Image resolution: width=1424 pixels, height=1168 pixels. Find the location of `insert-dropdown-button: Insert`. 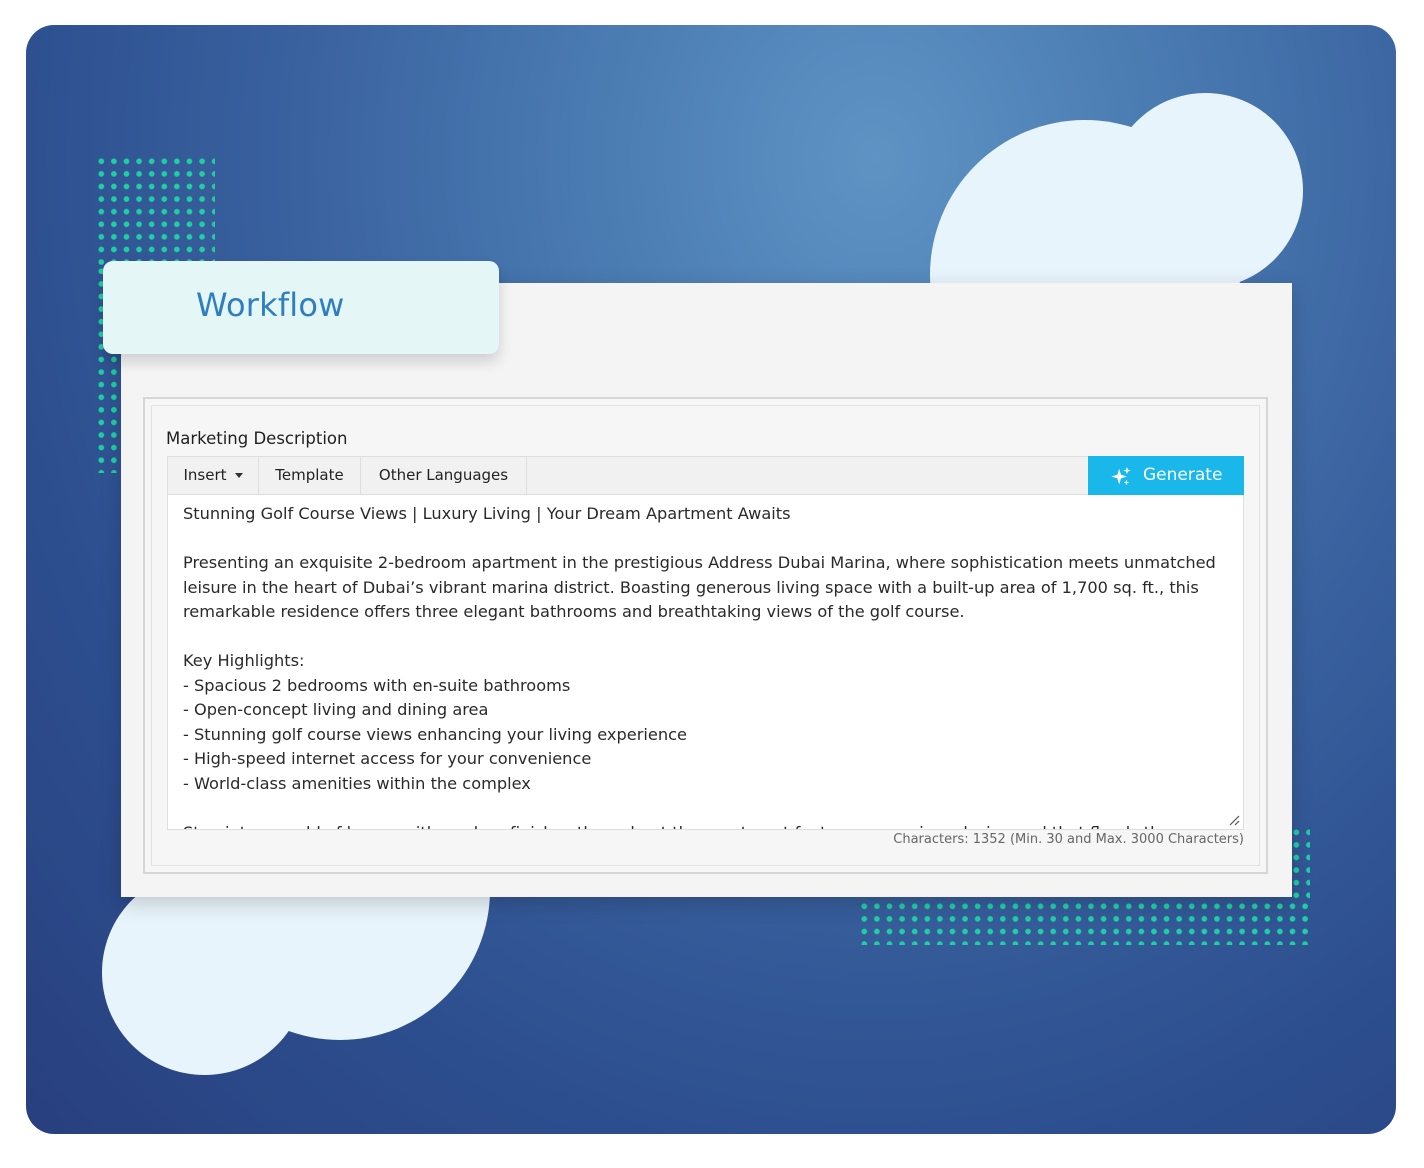

insert-dropdown-button: Insert is located at coordinates (213, 475).